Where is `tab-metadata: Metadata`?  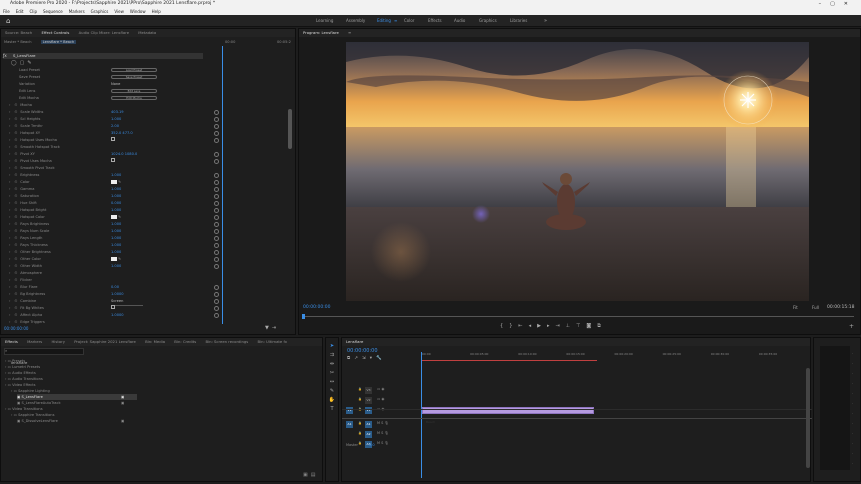 tab-metadata: Metadata is located at coordinates (147, 33).